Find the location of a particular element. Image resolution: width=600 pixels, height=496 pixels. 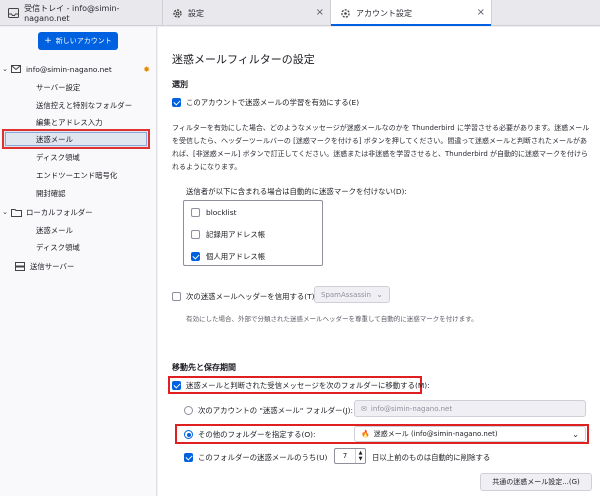

move-junk-checkbox: 迷惑メールと判断された受信メッセージを次のフォルダーに移動する(M): is located at coordinates (301, 385).